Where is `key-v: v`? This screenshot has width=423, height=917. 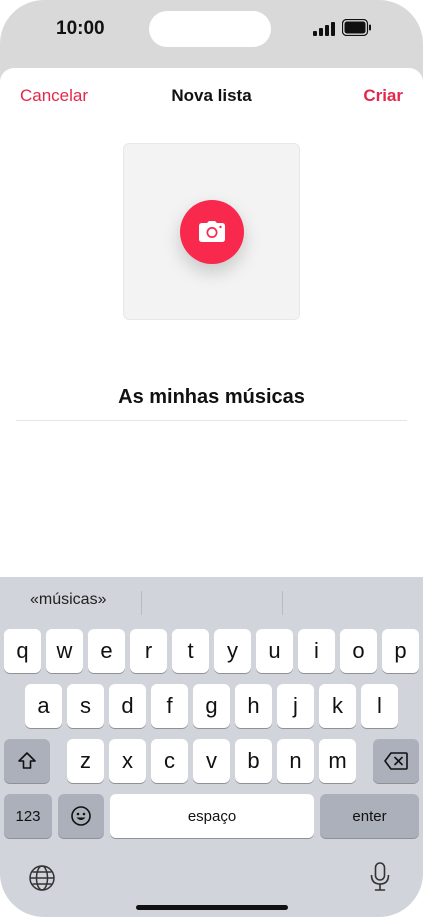 key-v: v is located at coordinates (211, 761).